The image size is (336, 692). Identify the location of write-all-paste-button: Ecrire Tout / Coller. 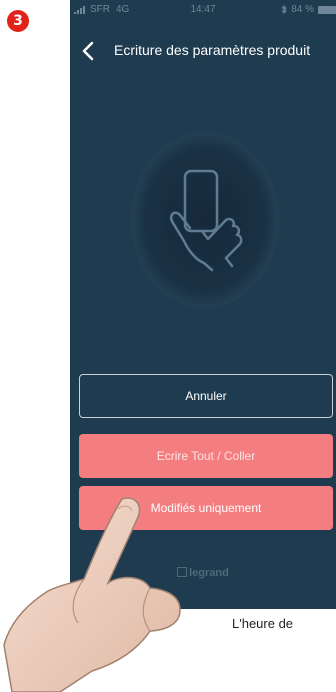
(206, 456).